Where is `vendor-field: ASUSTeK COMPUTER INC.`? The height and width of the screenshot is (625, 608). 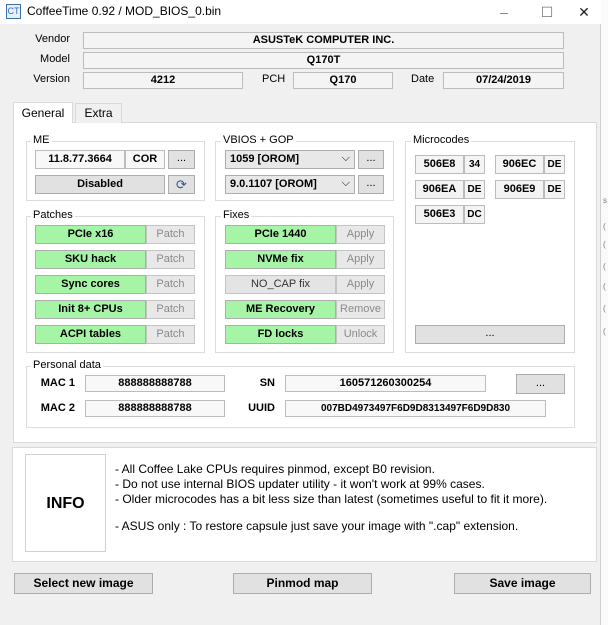
vendor-field: ASUSTeK COMPUTER INC. is located at coordinates (323, 40).